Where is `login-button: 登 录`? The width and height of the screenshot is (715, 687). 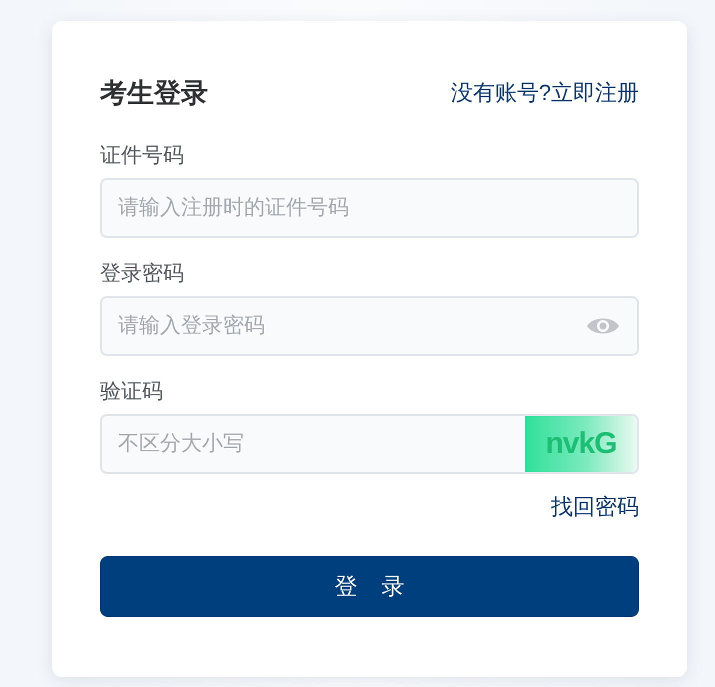 login-button: 登 录 is located at coordinates (369, 586).